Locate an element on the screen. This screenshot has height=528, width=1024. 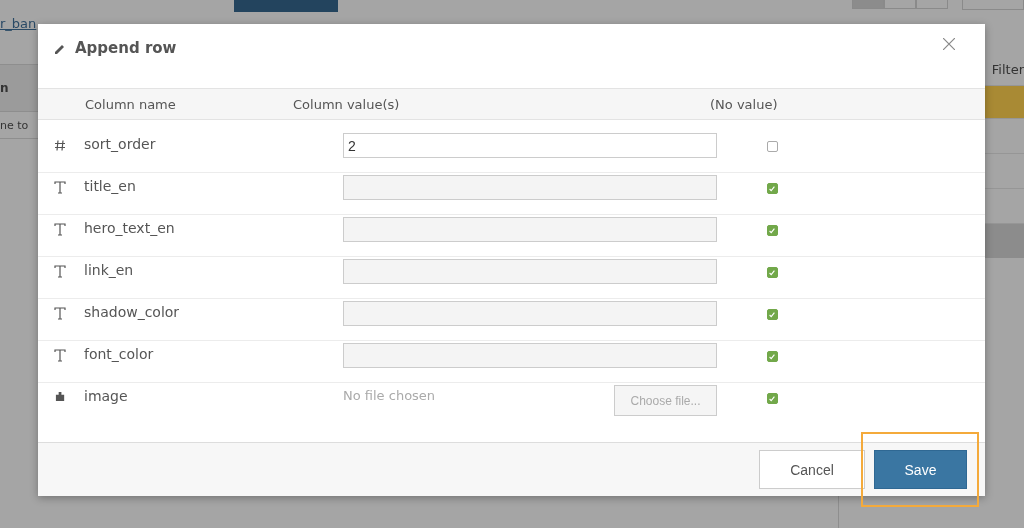
column-name: hero_text_en is located at coordinates (130, 227).